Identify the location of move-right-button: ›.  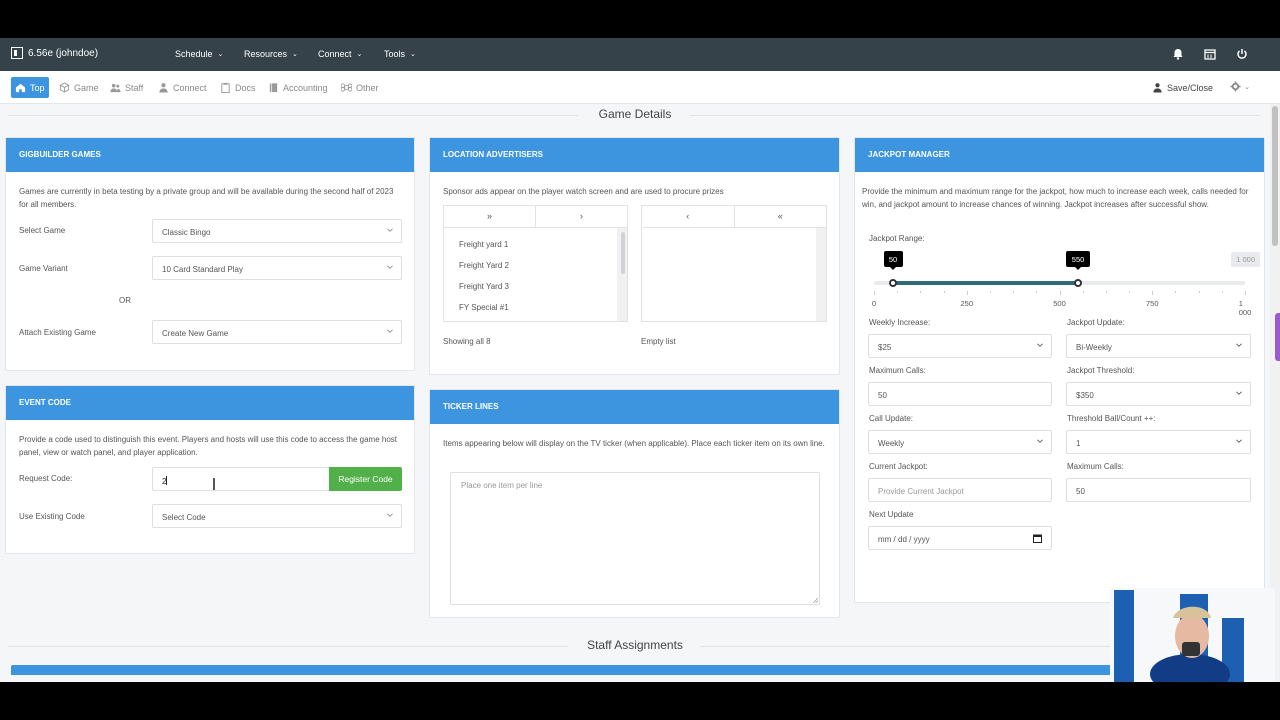
(581, 216).